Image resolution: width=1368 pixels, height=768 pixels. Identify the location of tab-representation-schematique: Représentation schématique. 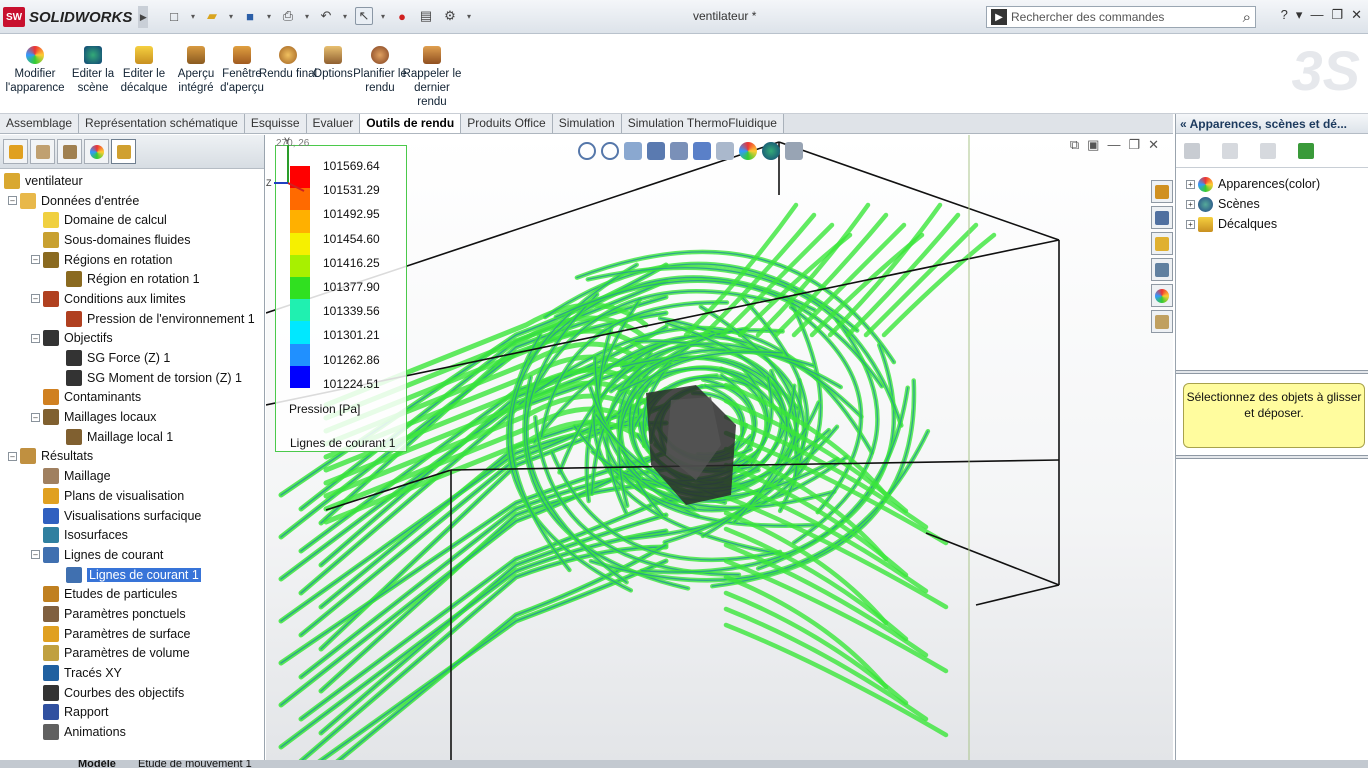
(162, 123).